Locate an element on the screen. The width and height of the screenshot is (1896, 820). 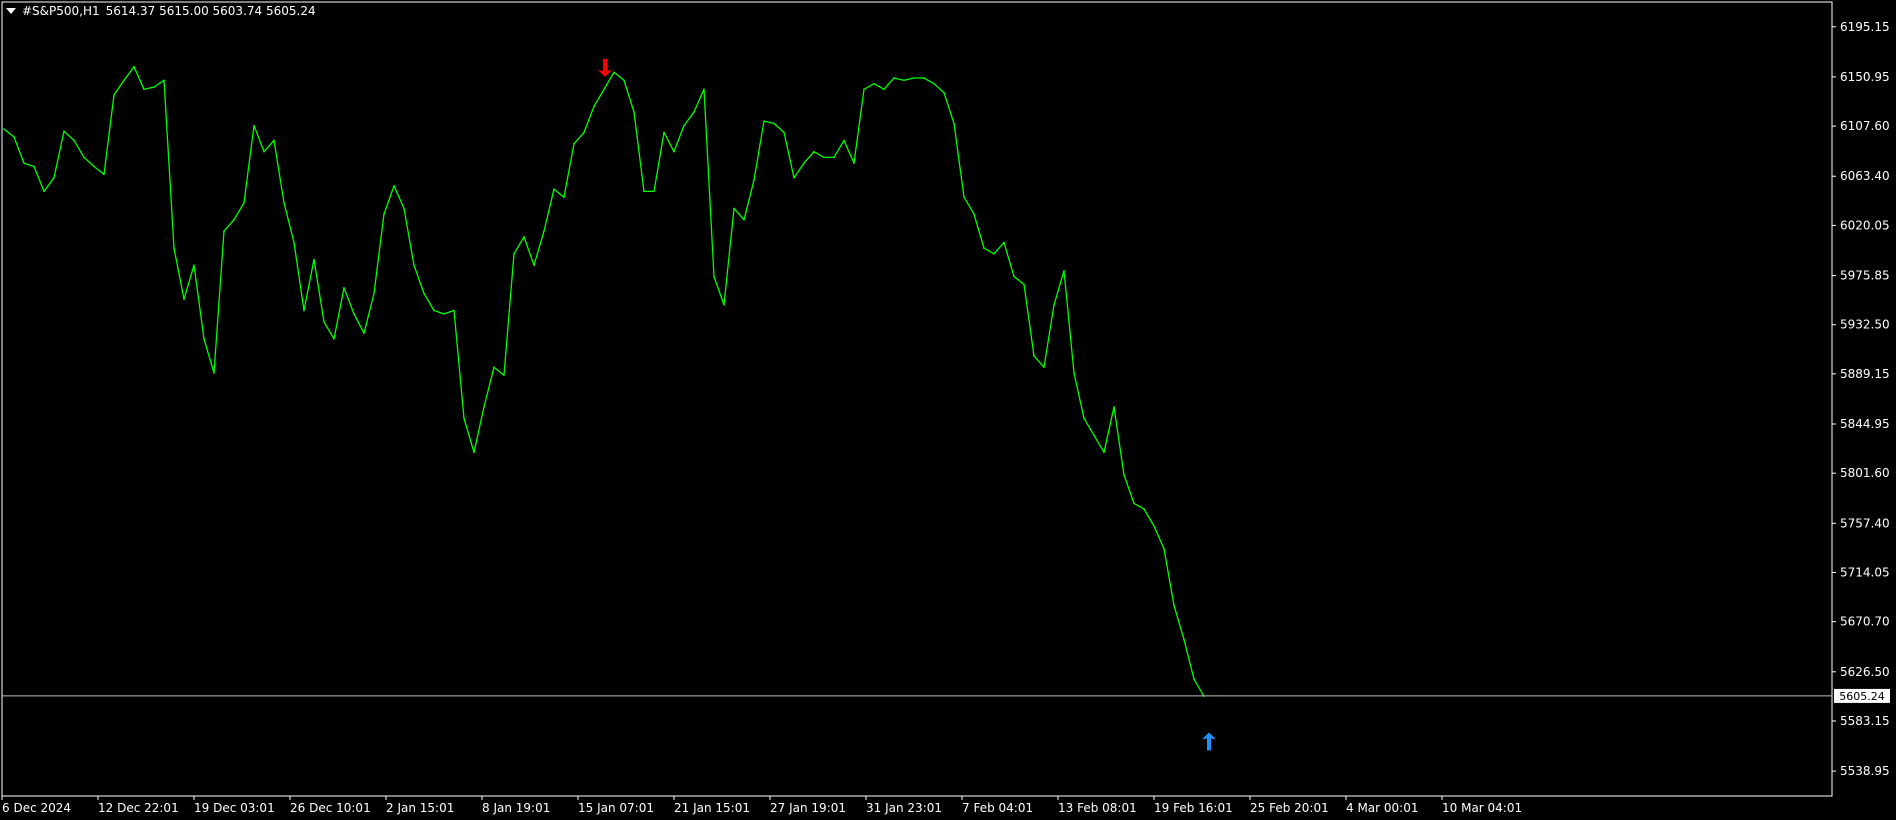
y-tick-label: 6195.15 is located at coordinates (1865, 27).